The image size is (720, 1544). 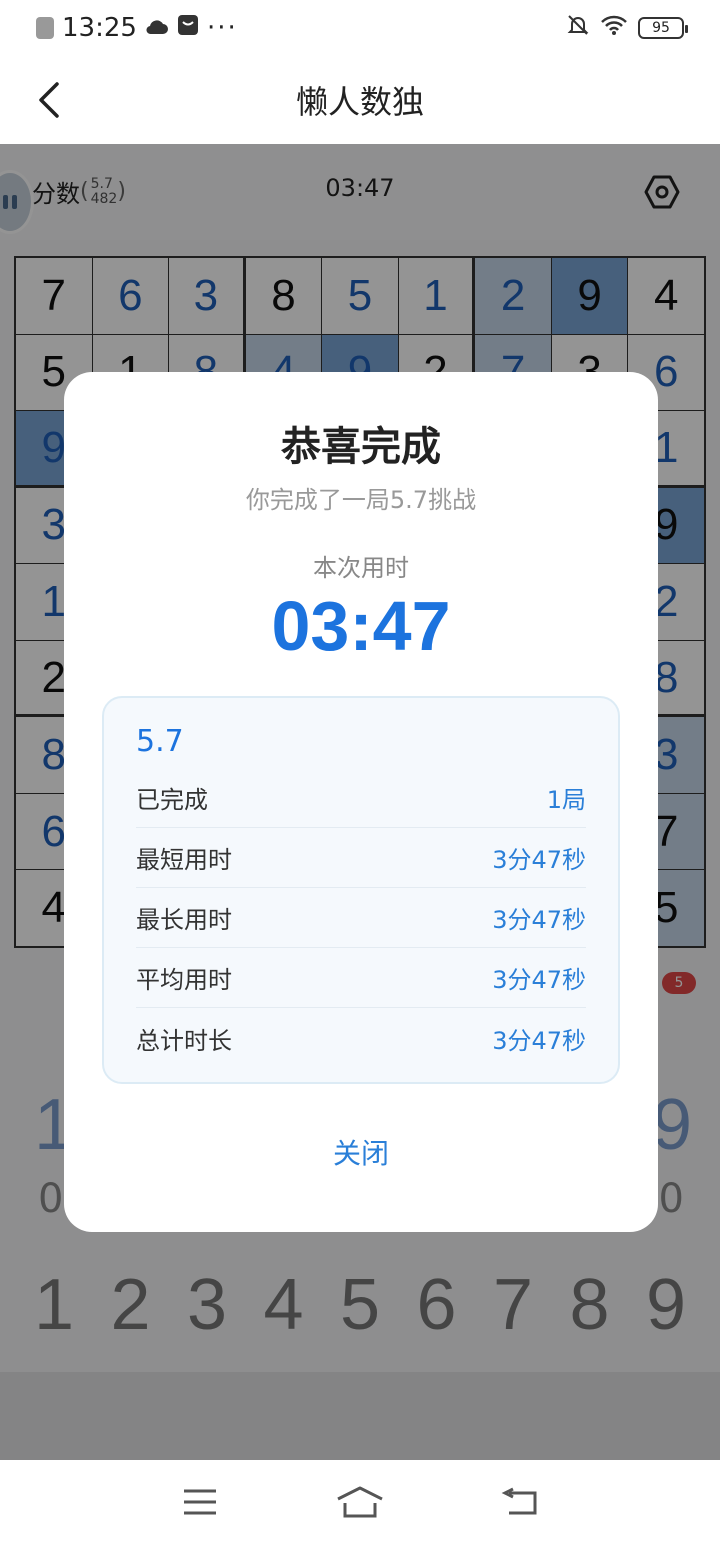 What do you see at coordinates (361, 1152) in the screenshot?
I see `close-button: 关闭` at bounding box center [361, 1152].